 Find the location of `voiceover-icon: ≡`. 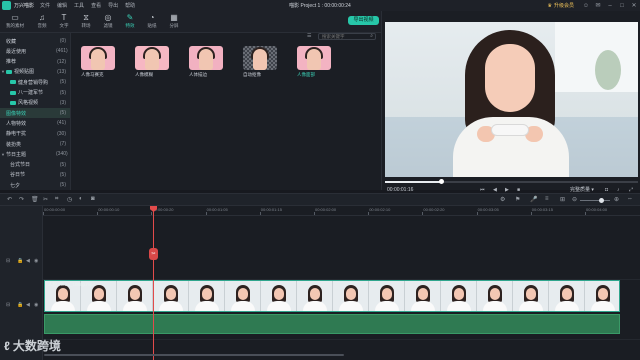

voiceover-icon: ≡ is located at coordinates (547, 199).